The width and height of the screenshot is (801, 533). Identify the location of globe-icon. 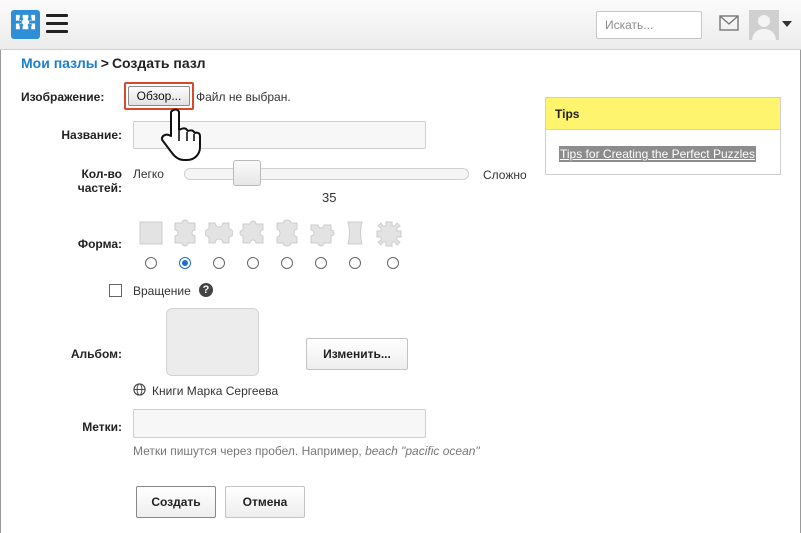
(139, 389).